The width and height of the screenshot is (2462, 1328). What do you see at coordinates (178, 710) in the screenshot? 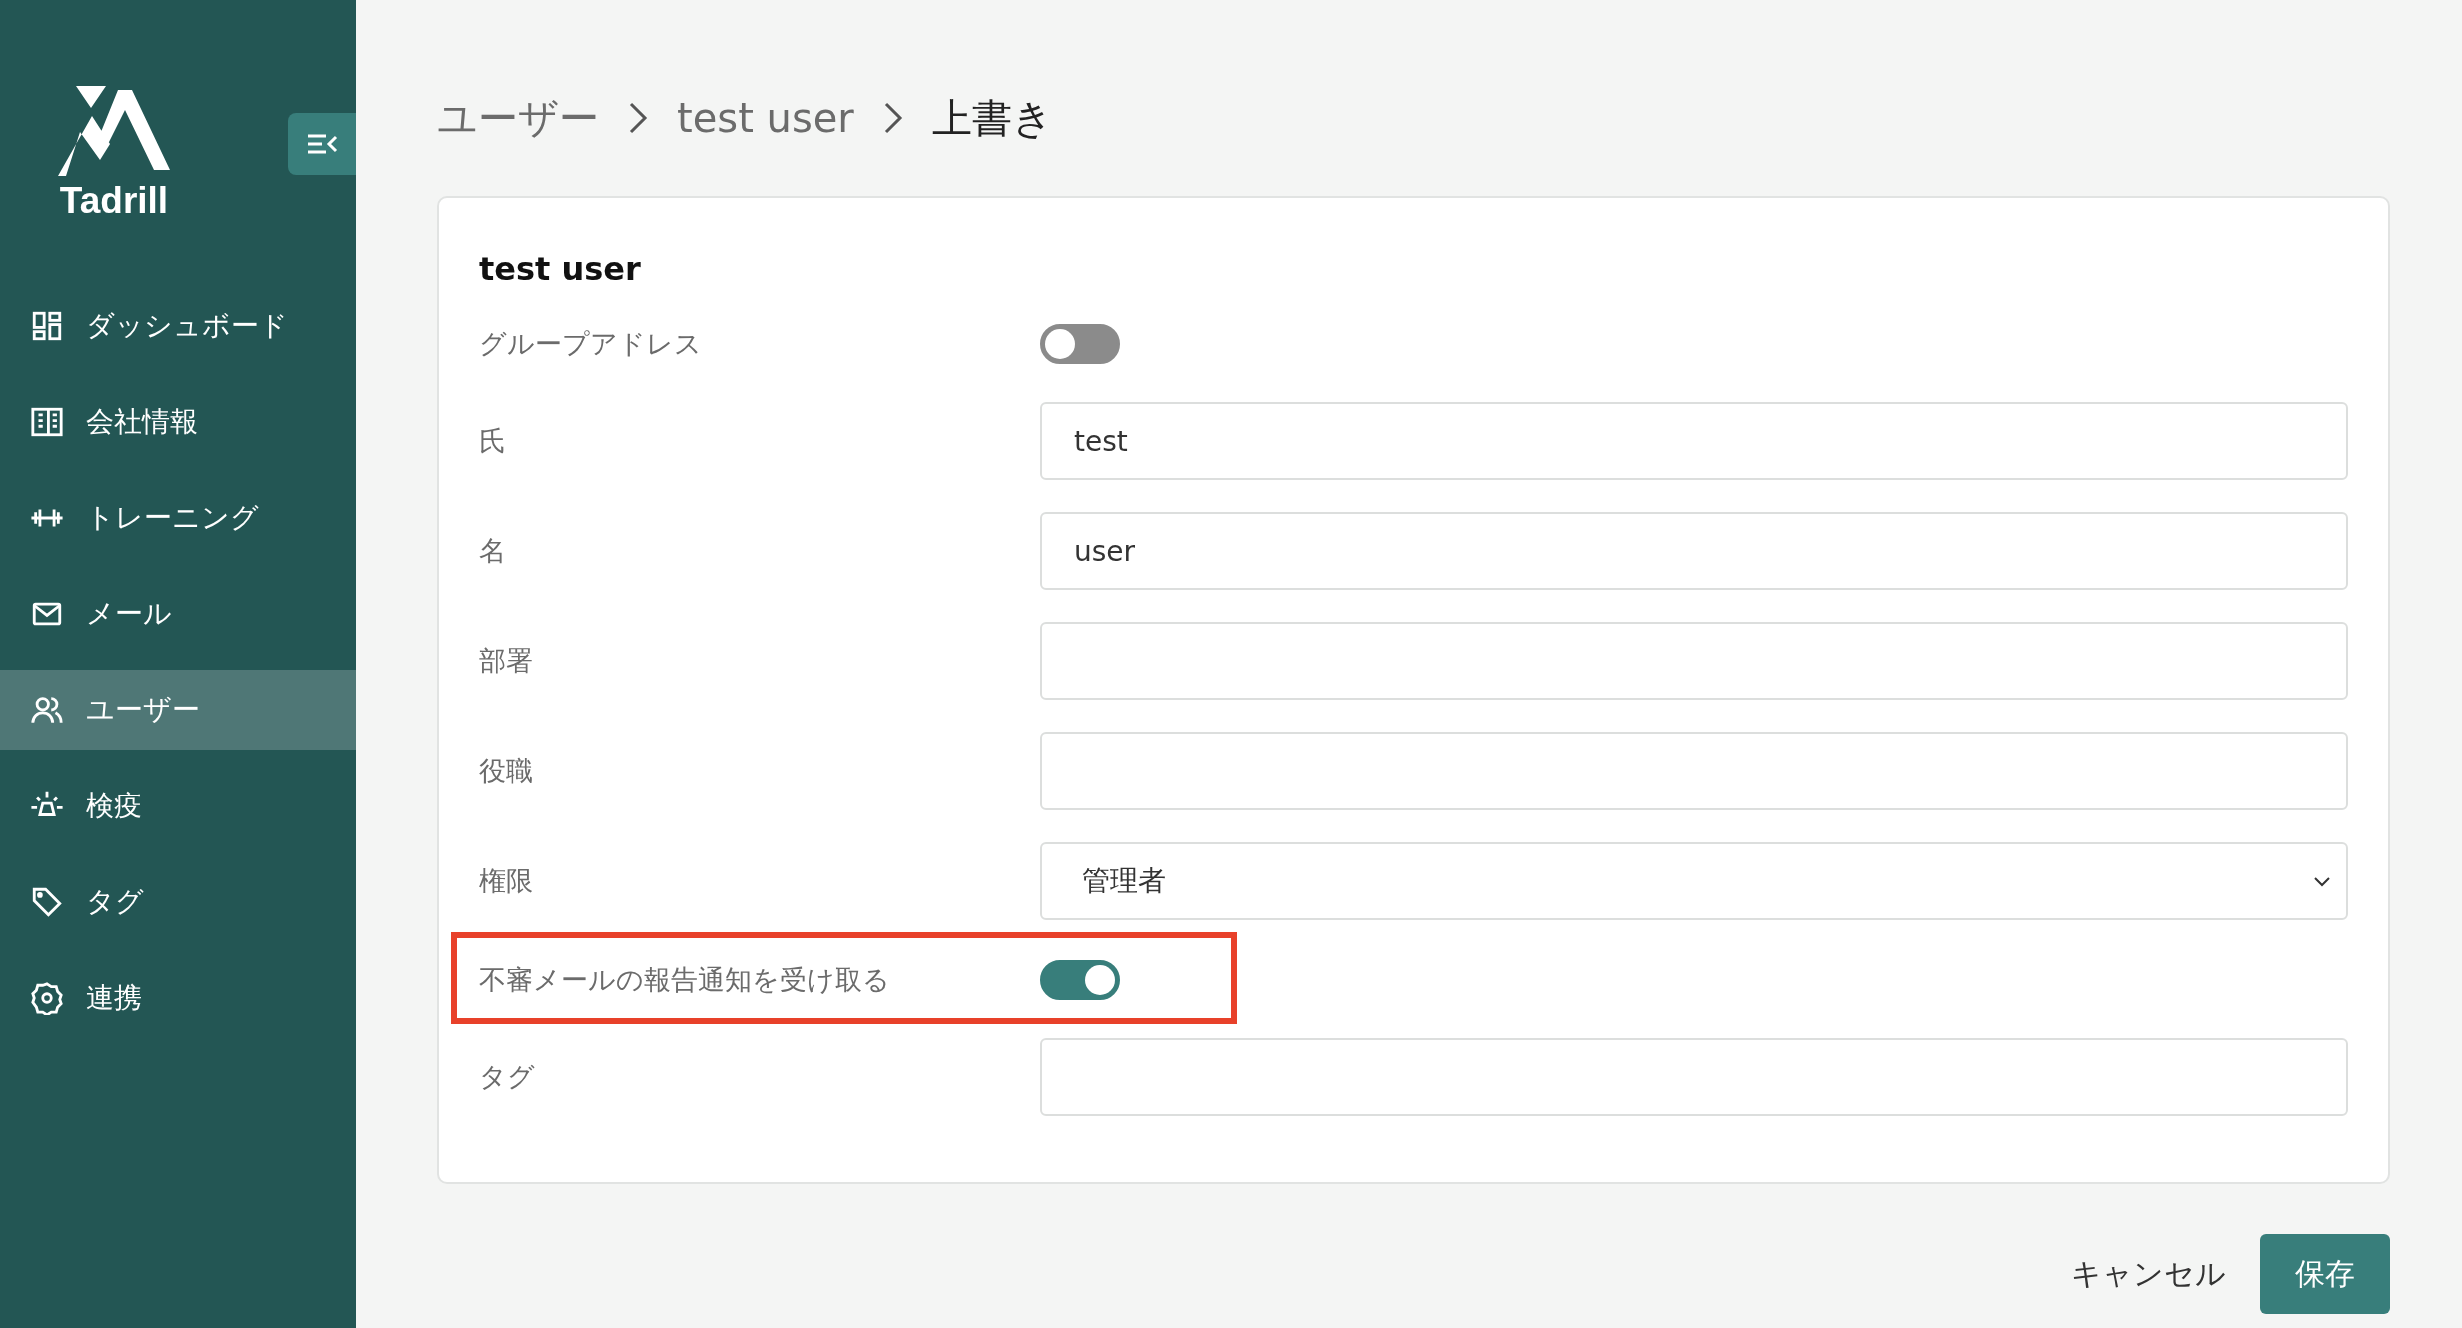
I see `nav-item: ユーザー` at bounding box center [178, 710].